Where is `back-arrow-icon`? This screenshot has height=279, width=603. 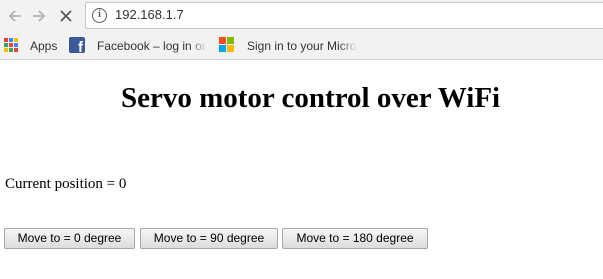 back-arrow-icon is located at coordinates (14, 16).